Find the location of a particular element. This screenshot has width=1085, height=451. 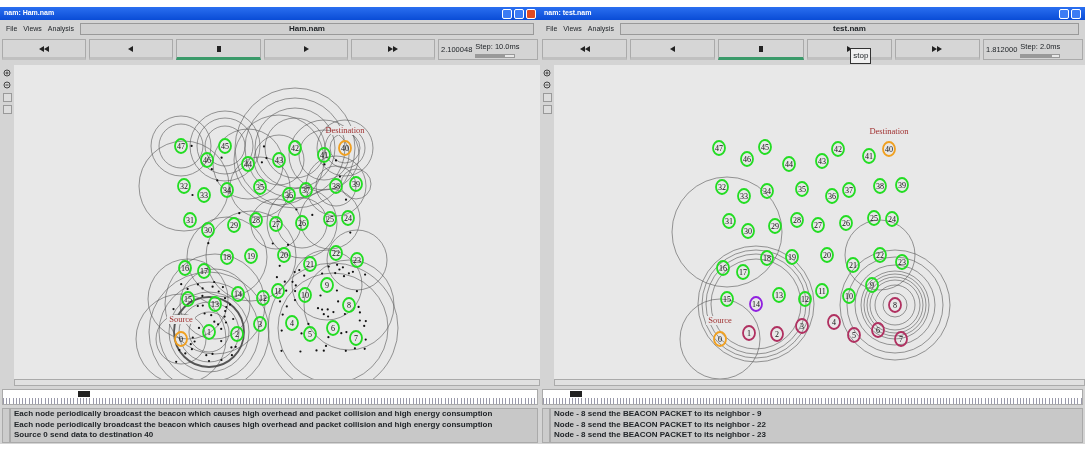

close-button is located at coordinates (531, 13).